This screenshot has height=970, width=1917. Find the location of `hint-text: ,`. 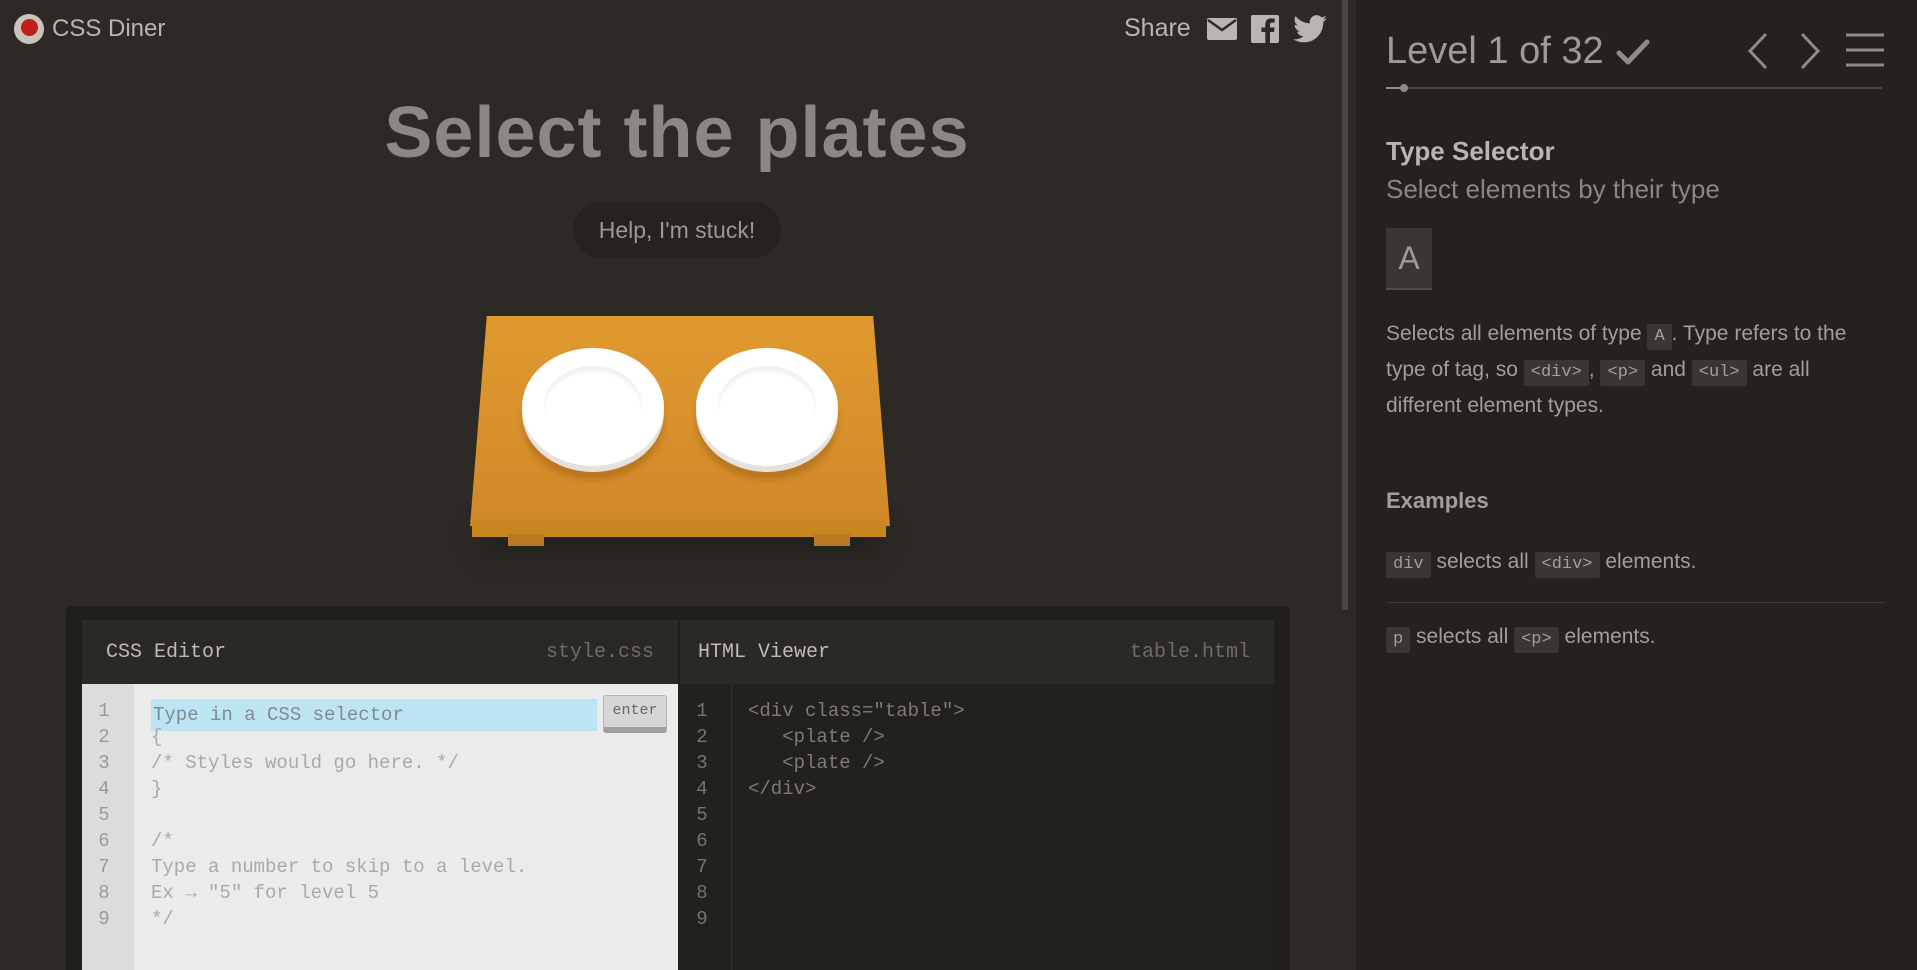

hint-text: , is located at coordinates (1594, 369).